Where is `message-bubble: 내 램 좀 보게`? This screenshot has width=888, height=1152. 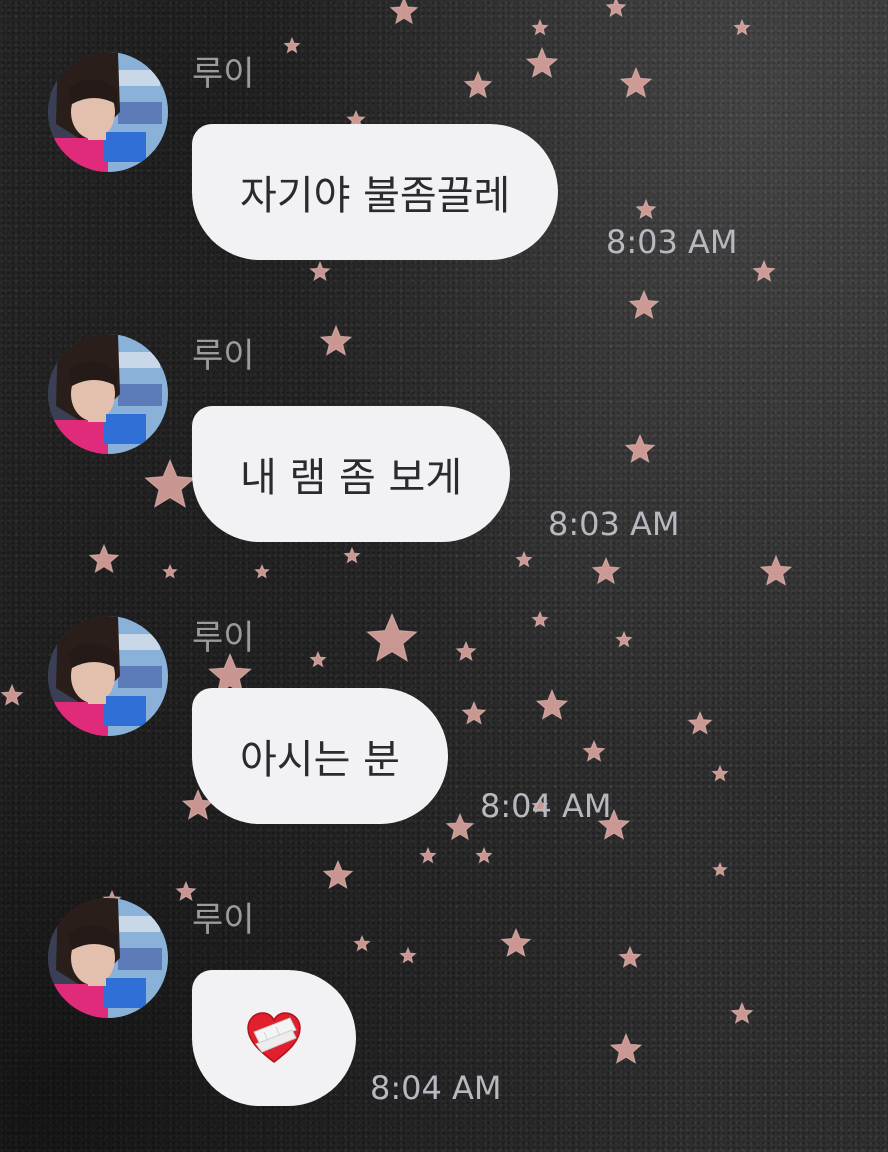 message-bubble: 내 램 좀 보게 is located at coordinates (351, 474).